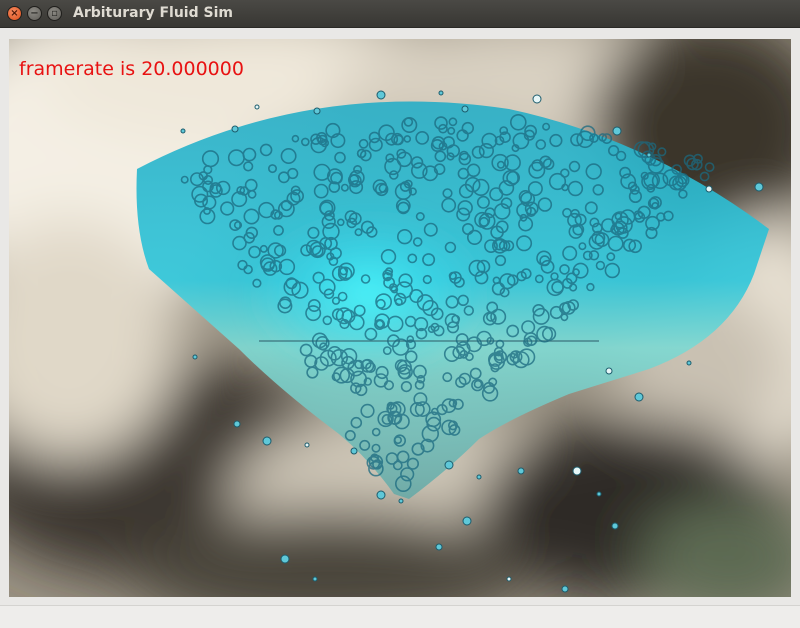  I want to click on maximize-icon: ▫, so click(54, 13).